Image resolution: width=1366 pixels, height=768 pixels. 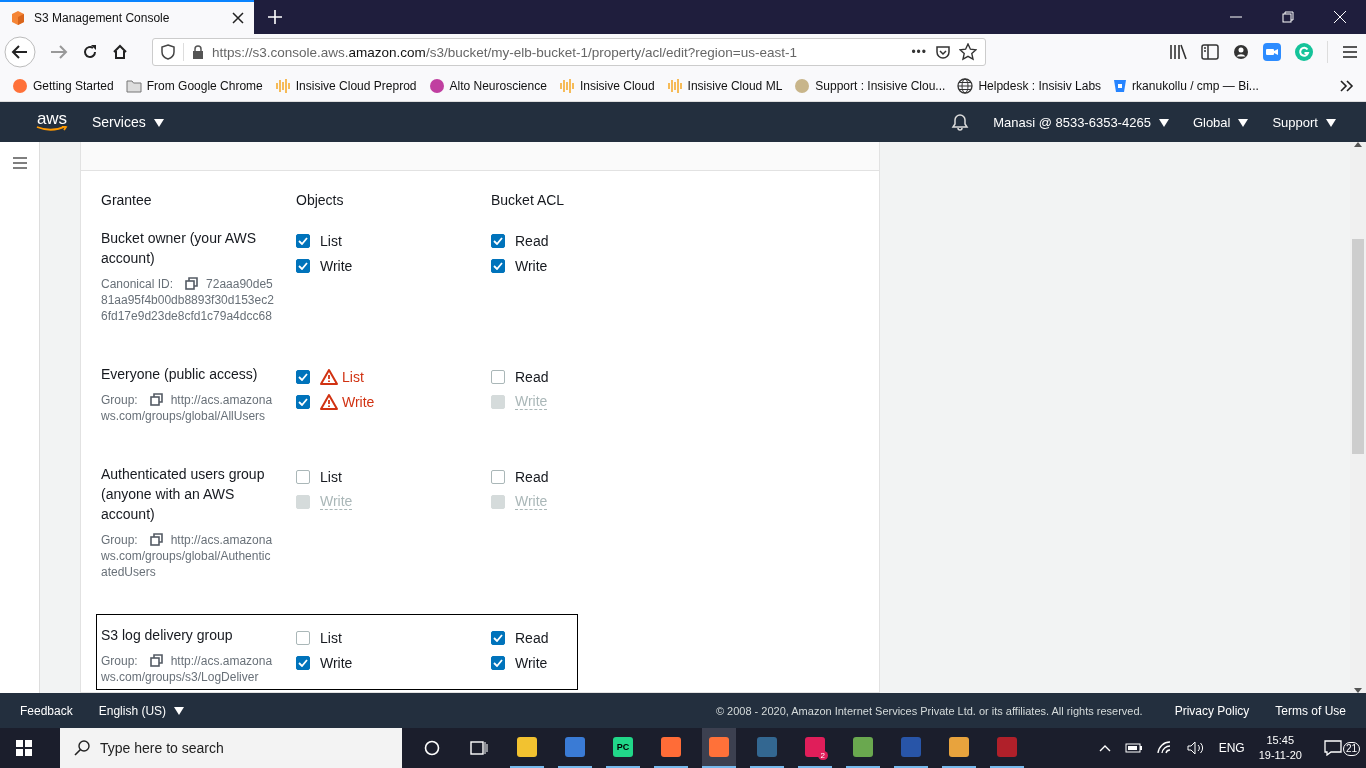 What do you see at coordinates (487, 85) in the screenshot?
I see `bookmark-item: Alto Neuroscience` at bounding box center [487, 85].